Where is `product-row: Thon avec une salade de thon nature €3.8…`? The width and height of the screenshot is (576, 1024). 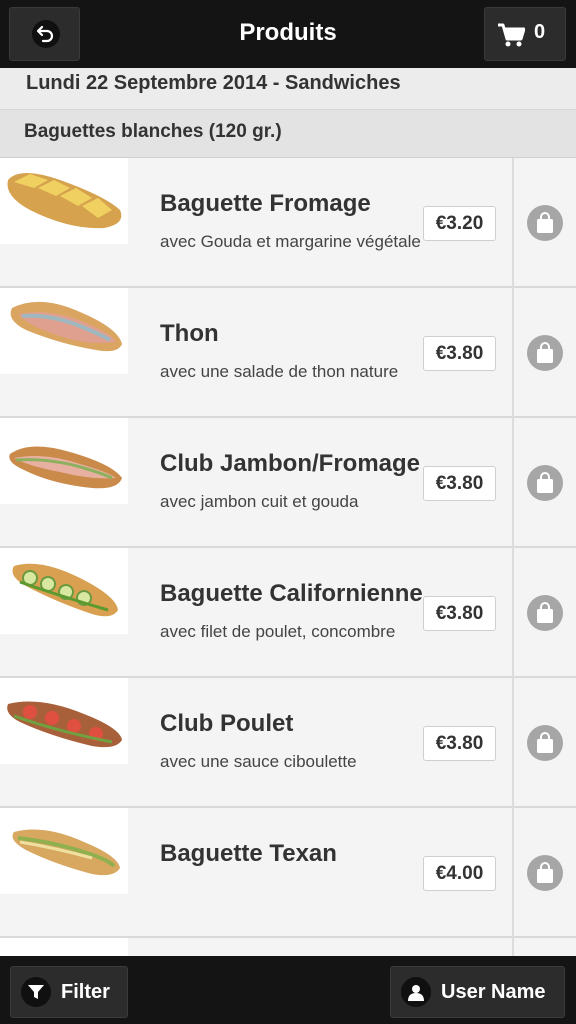
product-row: Thon avec une salade de thon nature €3.8… is located at coordinates (288, 353).